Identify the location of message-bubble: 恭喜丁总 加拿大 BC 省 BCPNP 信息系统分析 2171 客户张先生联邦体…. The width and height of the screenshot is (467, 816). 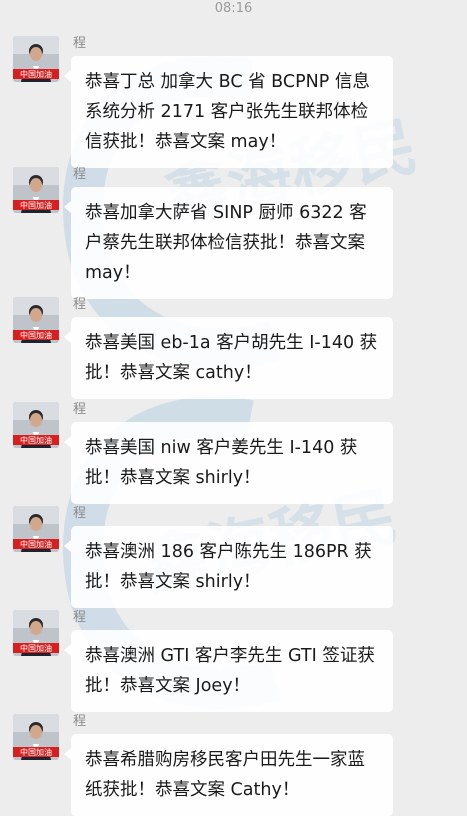
(228, 112).